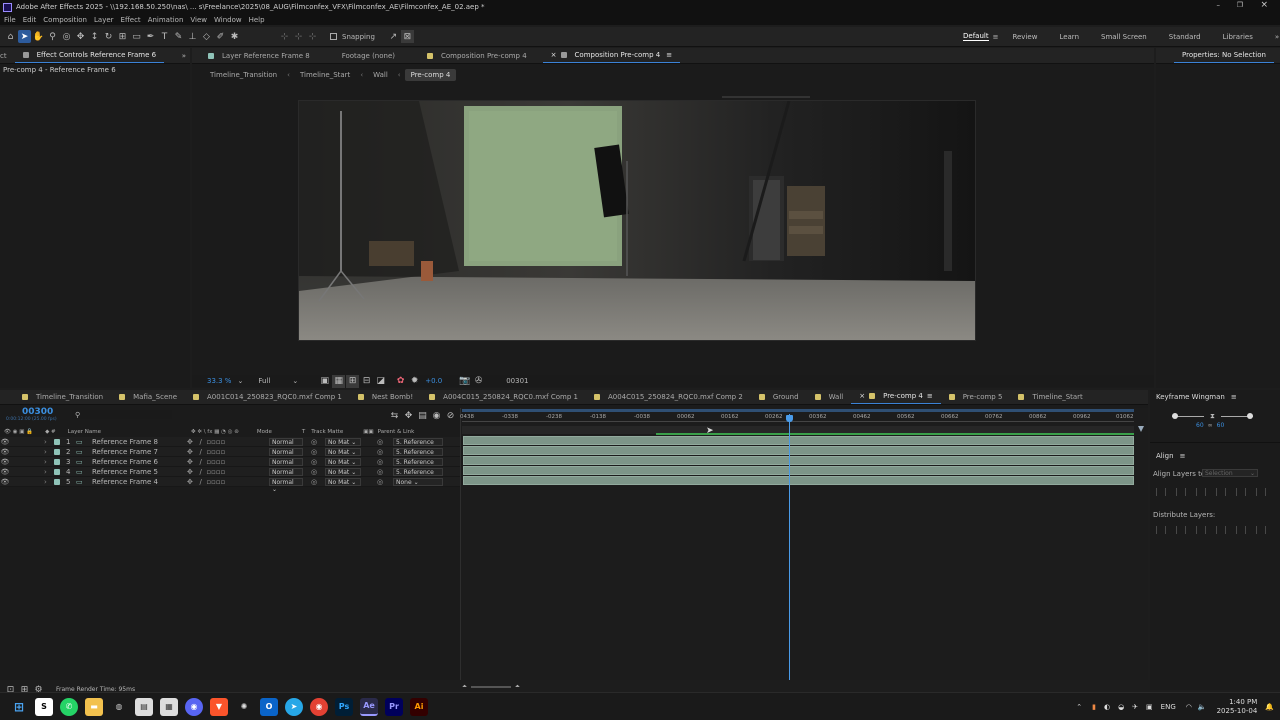 This screenshot has width=1280, height=720. I want to click on kw-left-value: 60, so click(1200, 425).